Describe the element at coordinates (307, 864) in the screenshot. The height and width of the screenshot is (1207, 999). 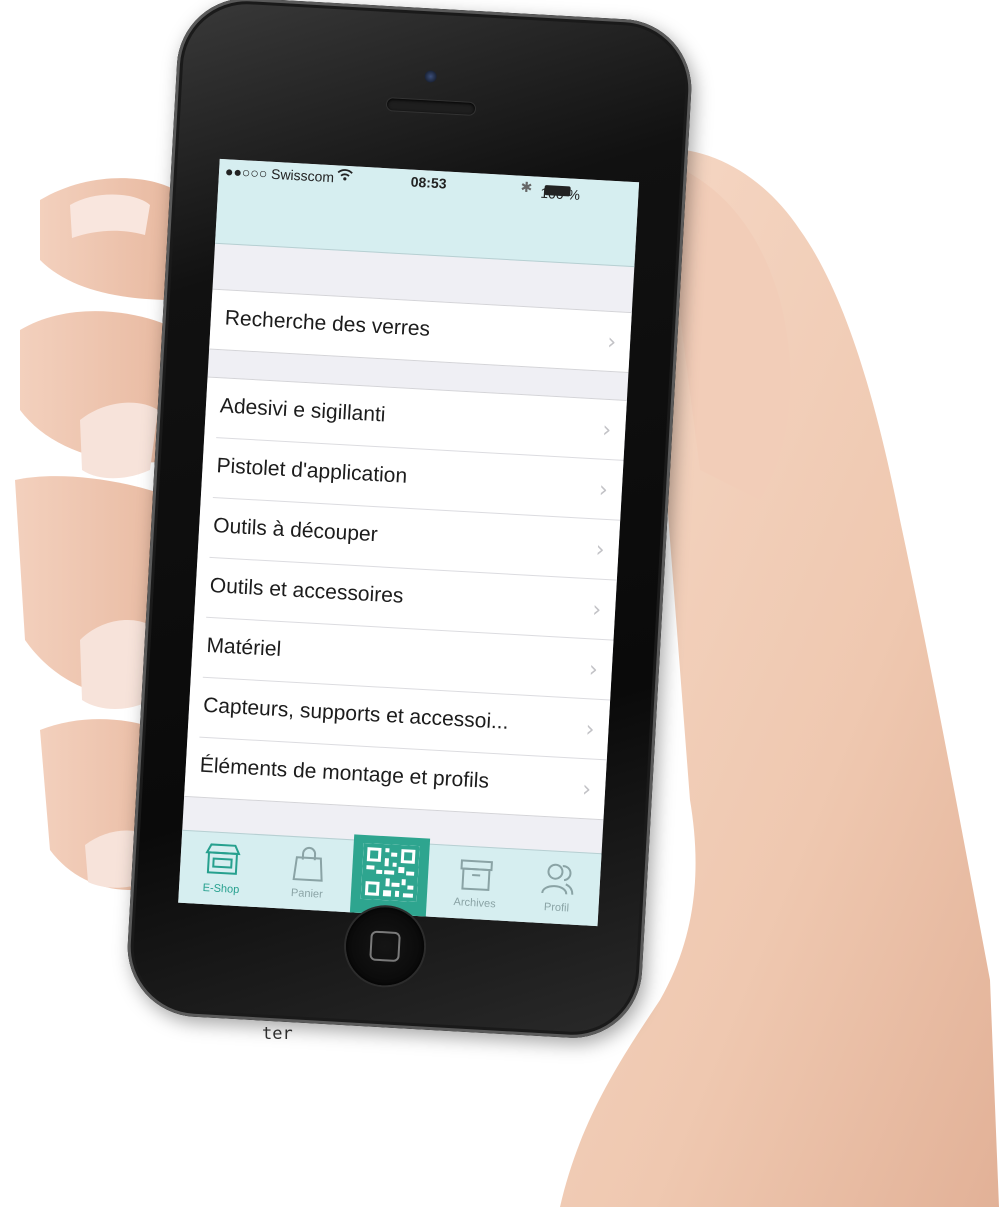
I see `bag-icon` at that location.